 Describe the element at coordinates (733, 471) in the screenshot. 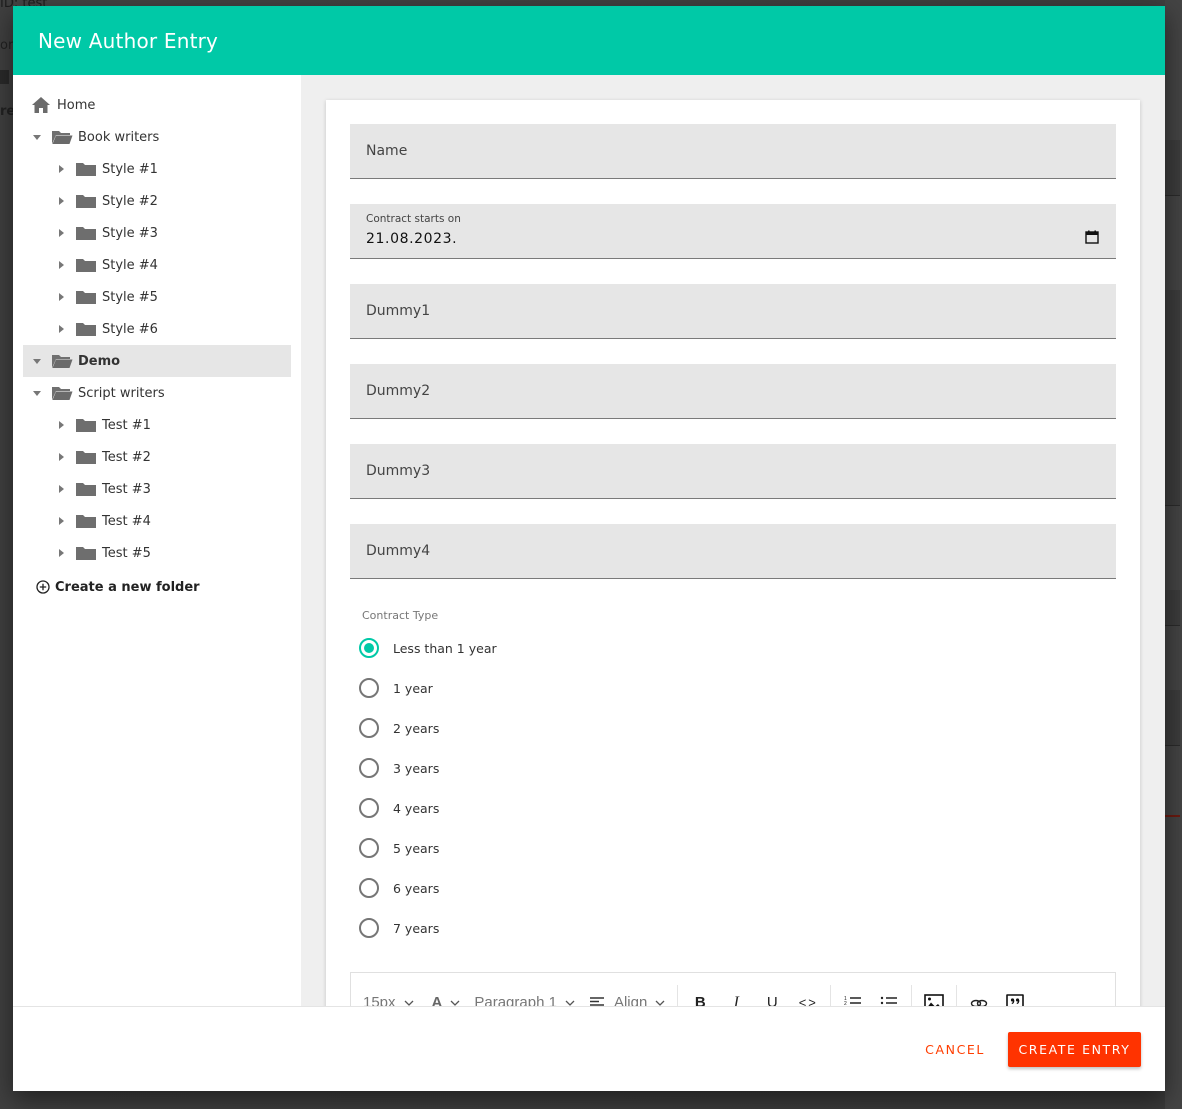

I see `dummy3-input: Dummy3` at that location.